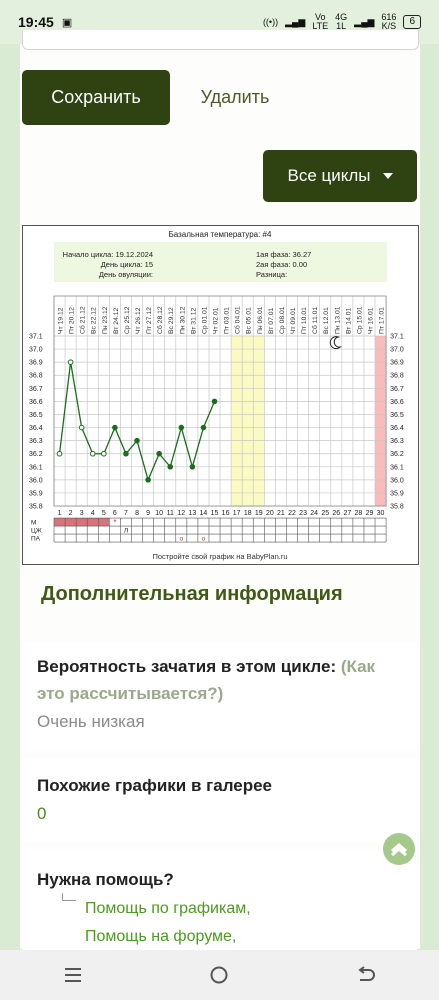 The height and width of the screenshot is (1000, 439). I want to click on y-tick-label-left: 36.4, so click(36, 428).